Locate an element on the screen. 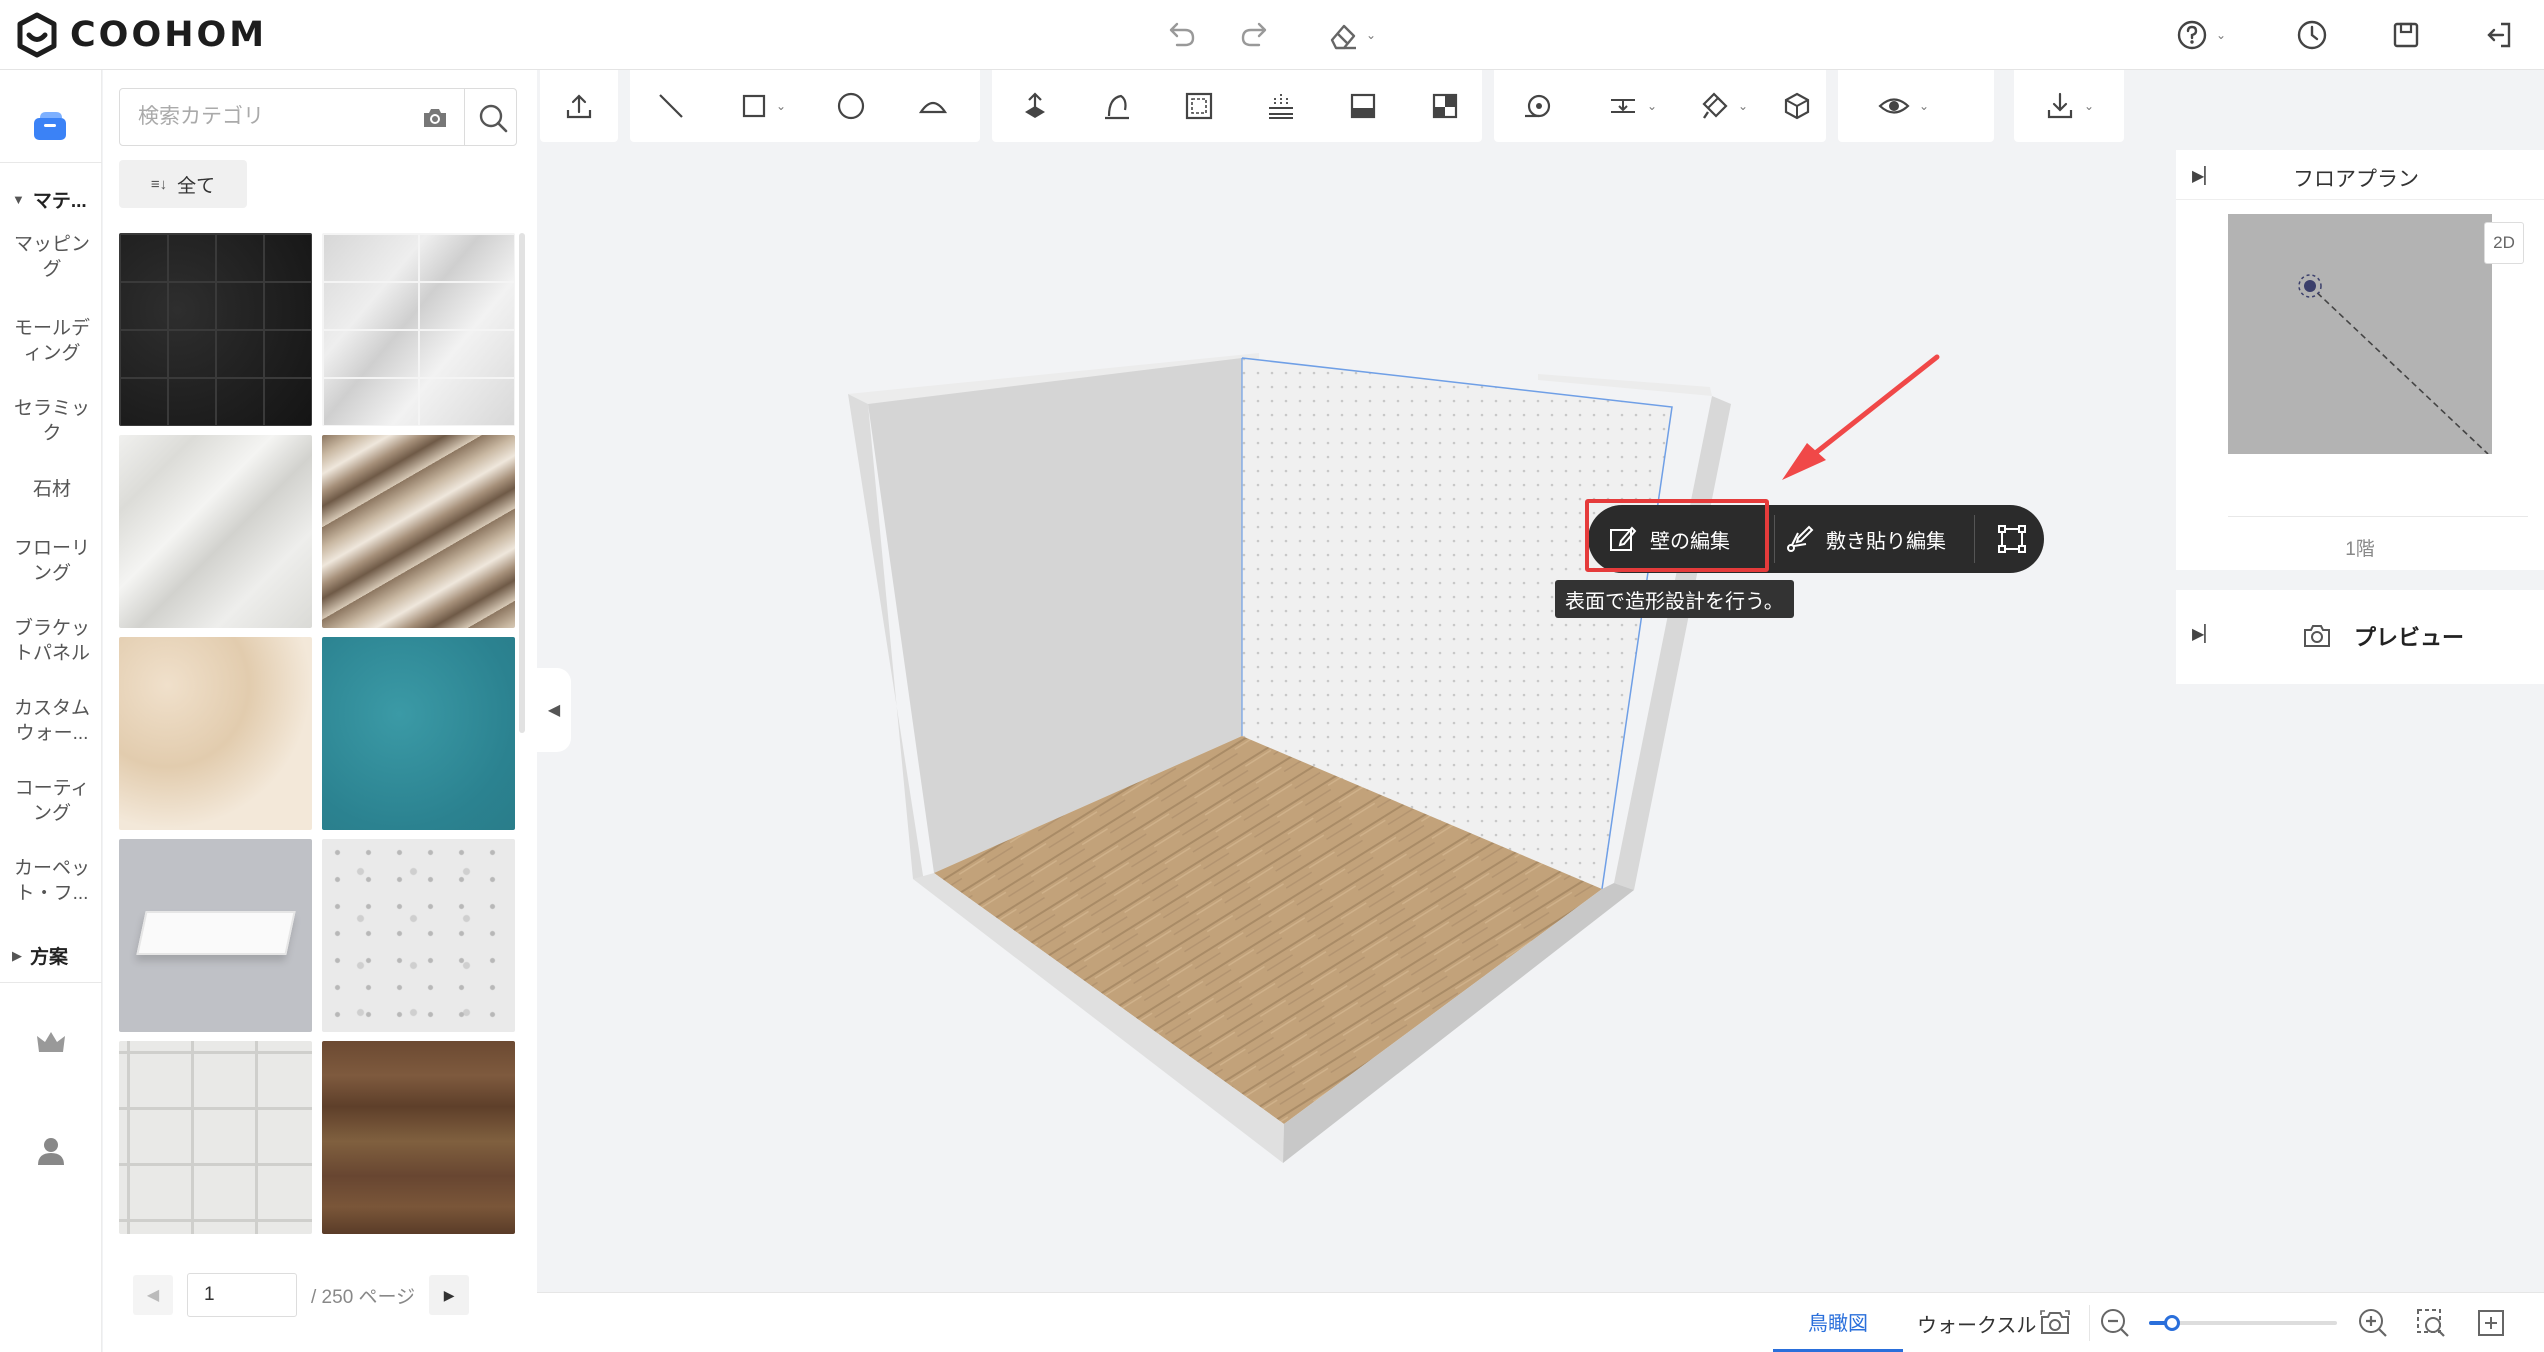 The width and height of the screenshot is (2544, 1352). app-logo: COOHOM is located at coordinates (140, 35).